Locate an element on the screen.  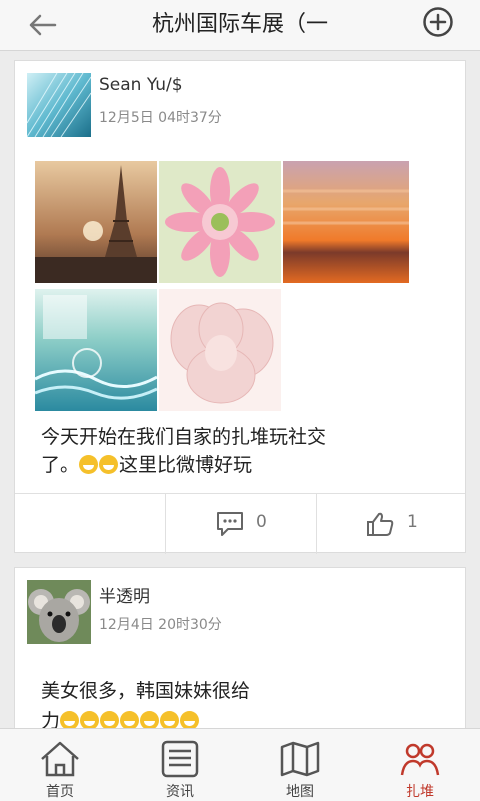
add-button is located at coordinates (438, 22).